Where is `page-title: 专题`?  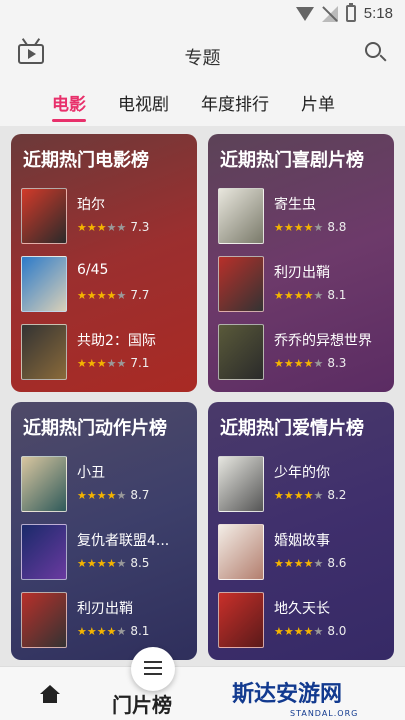 page-title: 专题 is located at coordinates (202, 58).